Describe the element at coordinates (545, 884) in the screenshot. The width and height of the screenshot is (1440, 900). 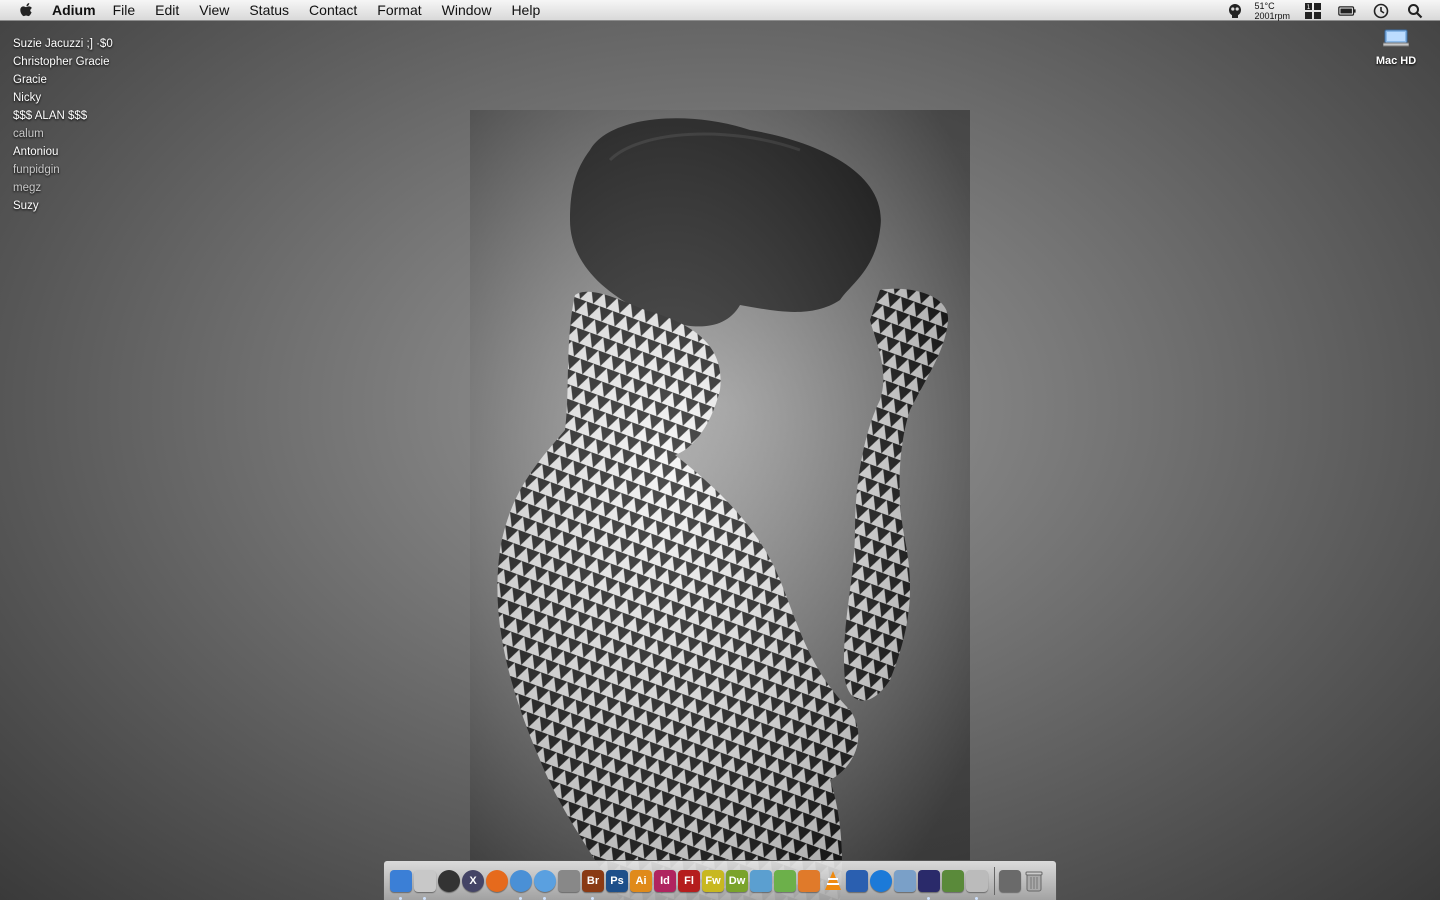
I see `itunes-icon` at that location.